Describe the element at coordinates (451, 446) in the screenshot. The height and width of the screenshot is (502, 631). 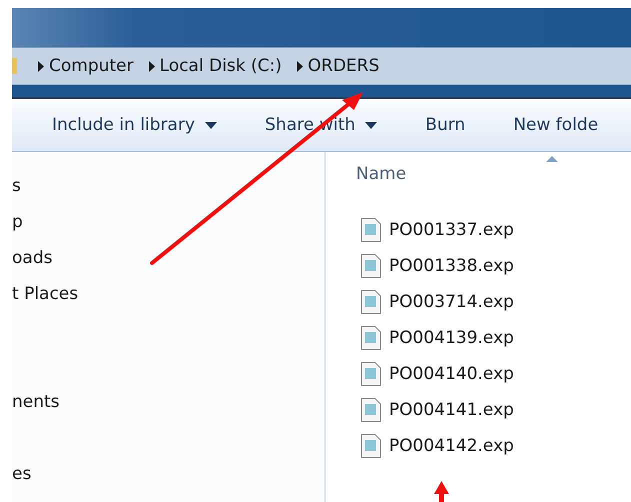
I see `file-name: PO004142.exp` at that location.